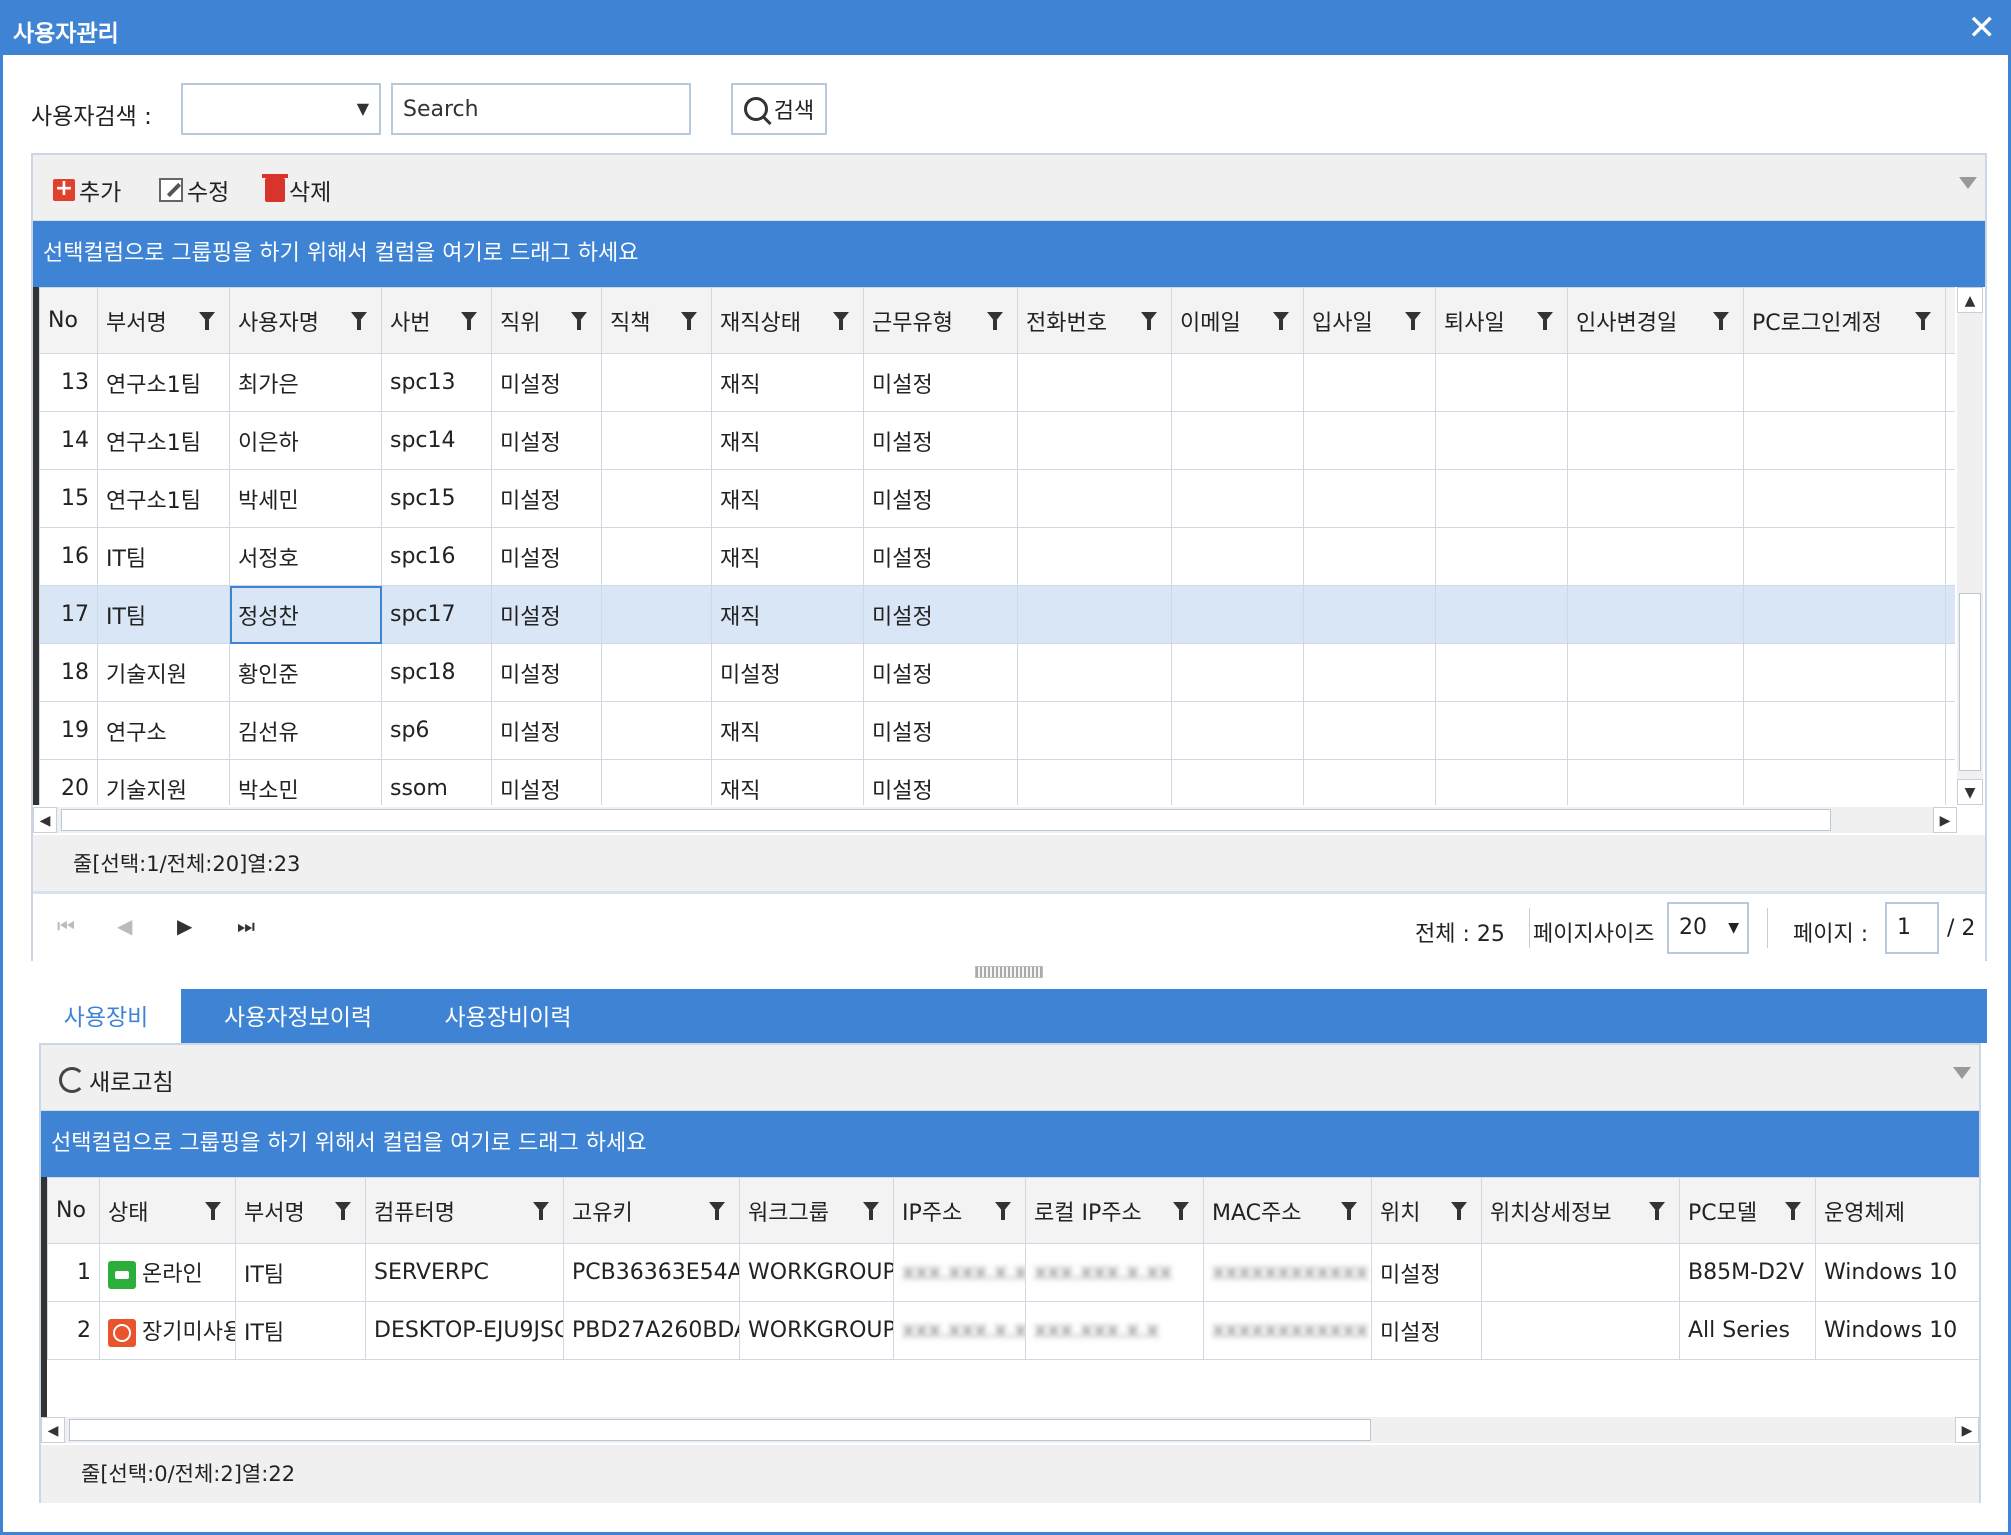 The image size is (2011, 1535). I want to click on table-cell: 16, so click(68, 556).